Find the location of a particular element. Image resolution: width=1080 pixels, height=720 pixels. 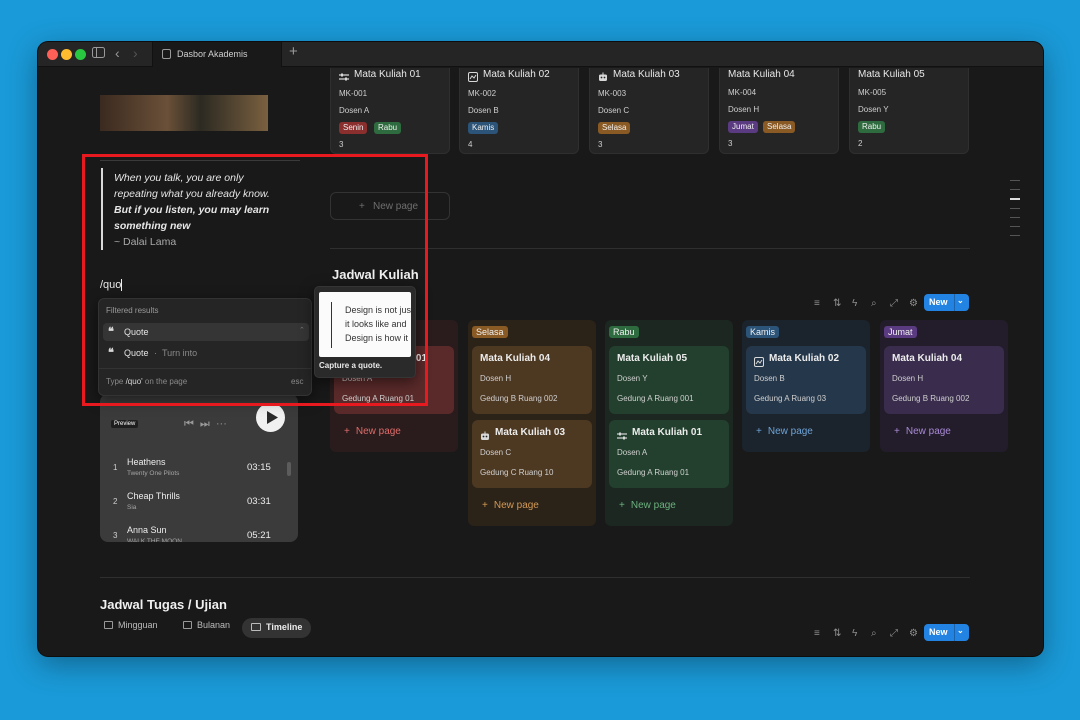

track-number: 1 is located at coordinates (115, 467).